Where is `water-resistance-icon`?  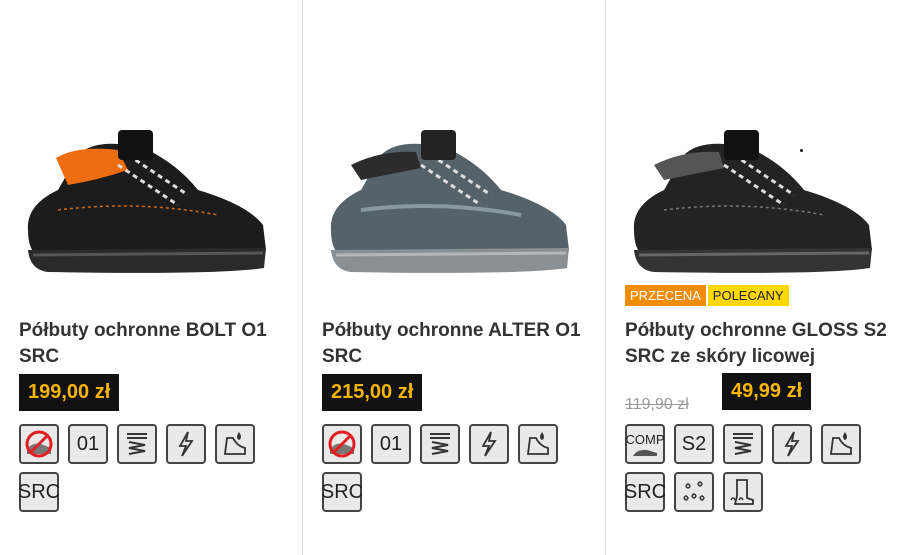 water-resistance-icon is located at coordinates (694, 492).